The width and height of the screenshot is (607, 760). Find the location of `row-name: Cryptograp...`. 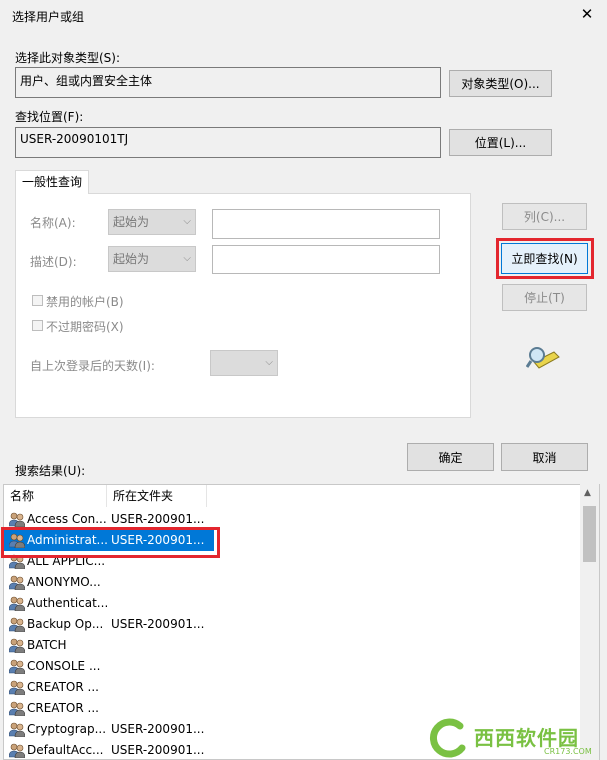

row-name: Cryptograp... is located at coordinates (67, 729).